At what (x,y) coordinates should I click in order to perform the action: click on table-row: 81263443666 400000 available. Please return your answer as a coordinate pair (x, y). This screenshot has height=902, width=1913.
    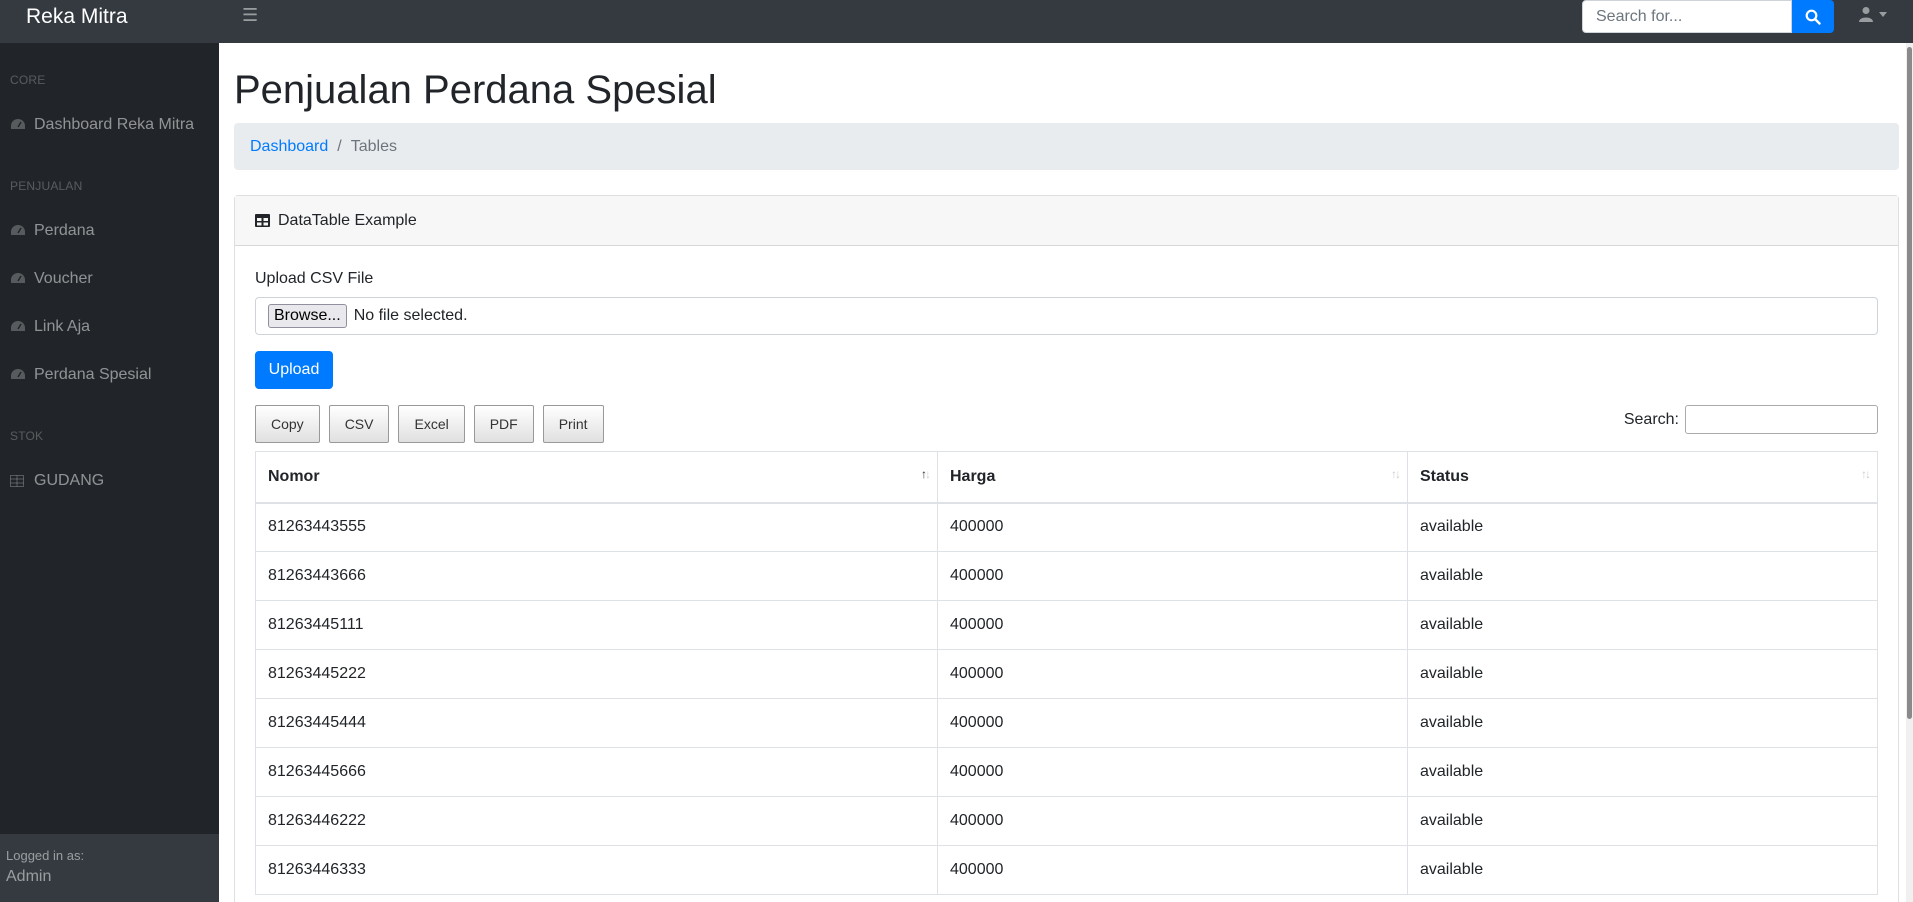
    Looking at the image, I should click on (1066, 576).